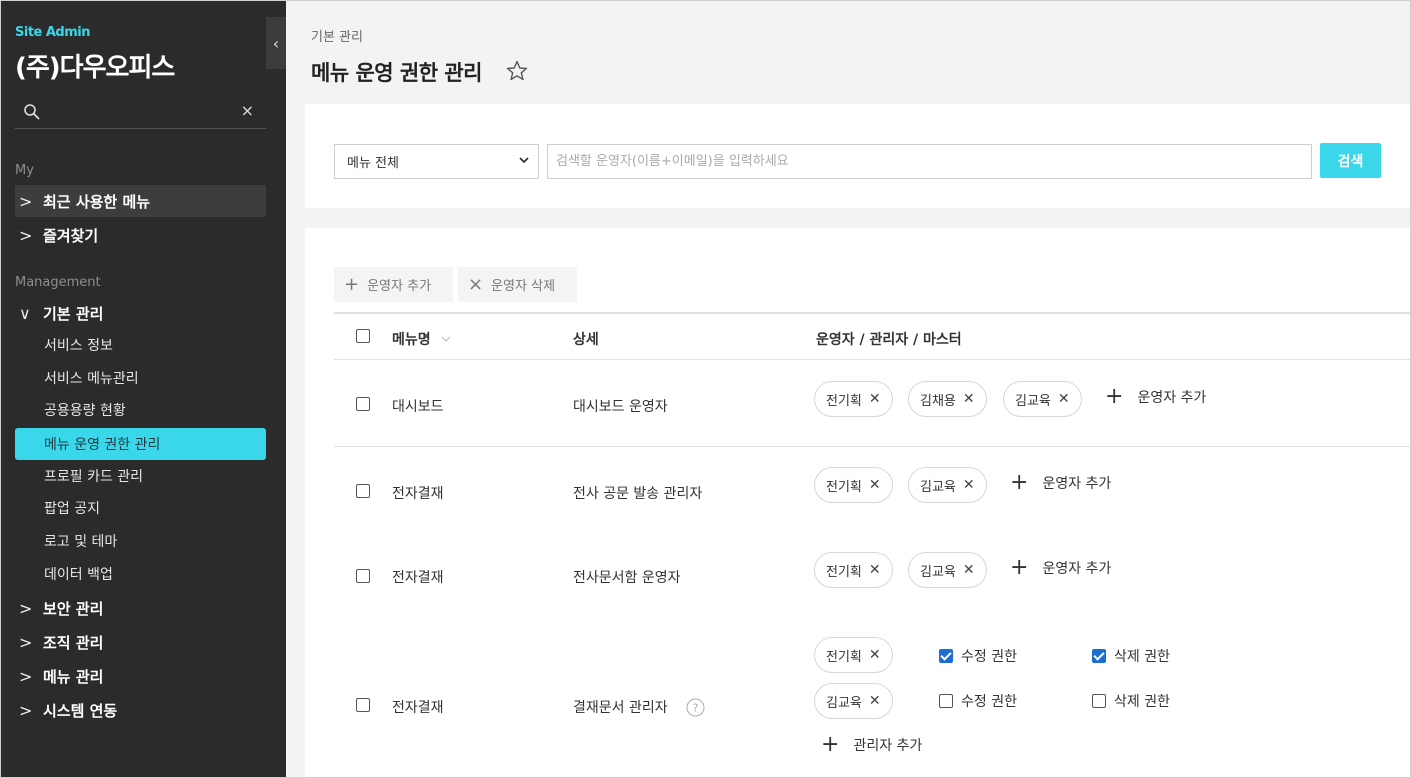 The width and height of the screenshot is (1411, 778). I want to click on sub-item-data-backup: 데이터 백업, so click(140, 574).